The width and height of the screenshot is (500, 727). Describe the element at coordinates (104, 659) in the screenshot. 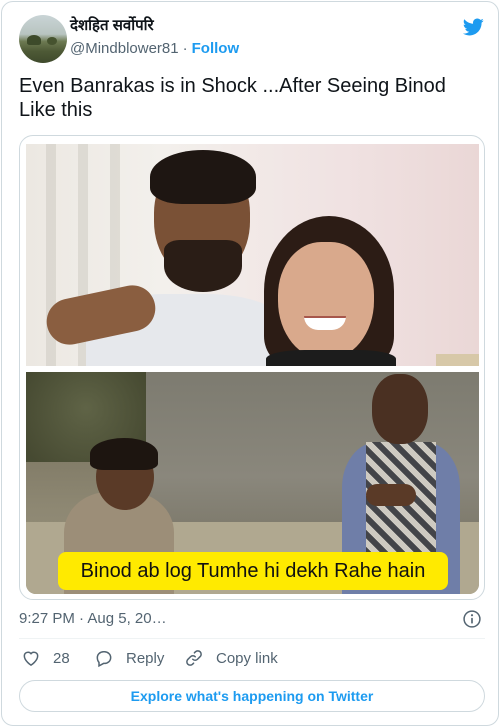

I see `speech-bubble-icon` at that location.